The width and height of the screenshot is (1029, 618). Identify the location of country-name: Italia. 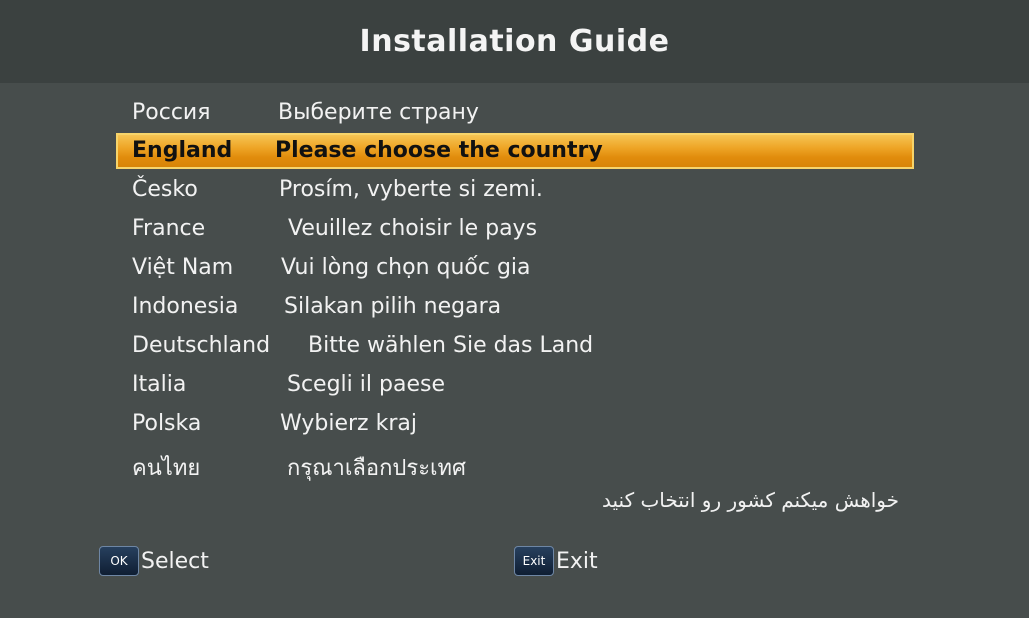
(159, 384).